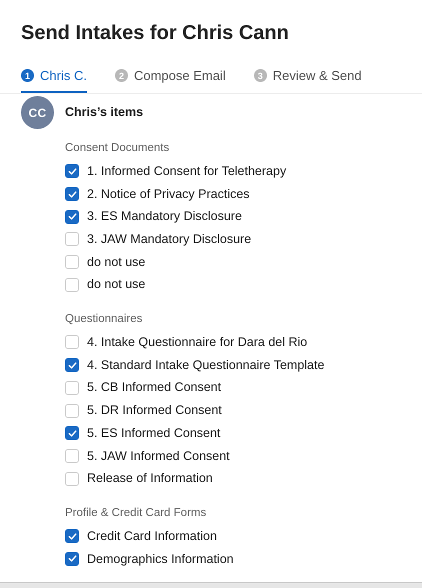 Image resolution: width=422 pixels, height=588 pixels. I want to click on client-heading: Chris’s items, so click(104, 113).